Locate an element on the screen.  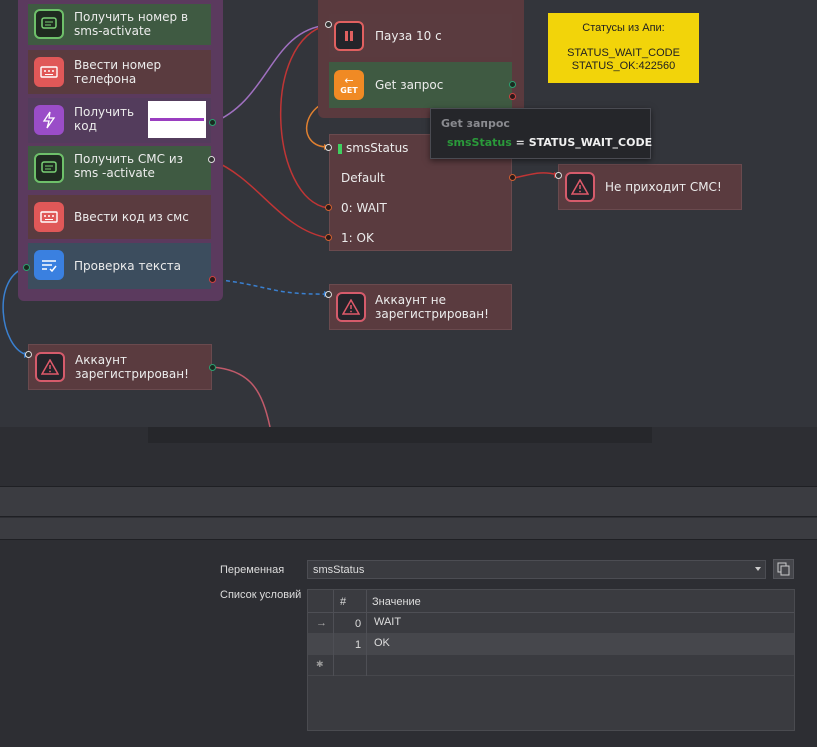
switch-case-wait: 0: WAIT is located at coordinates (364, 208).